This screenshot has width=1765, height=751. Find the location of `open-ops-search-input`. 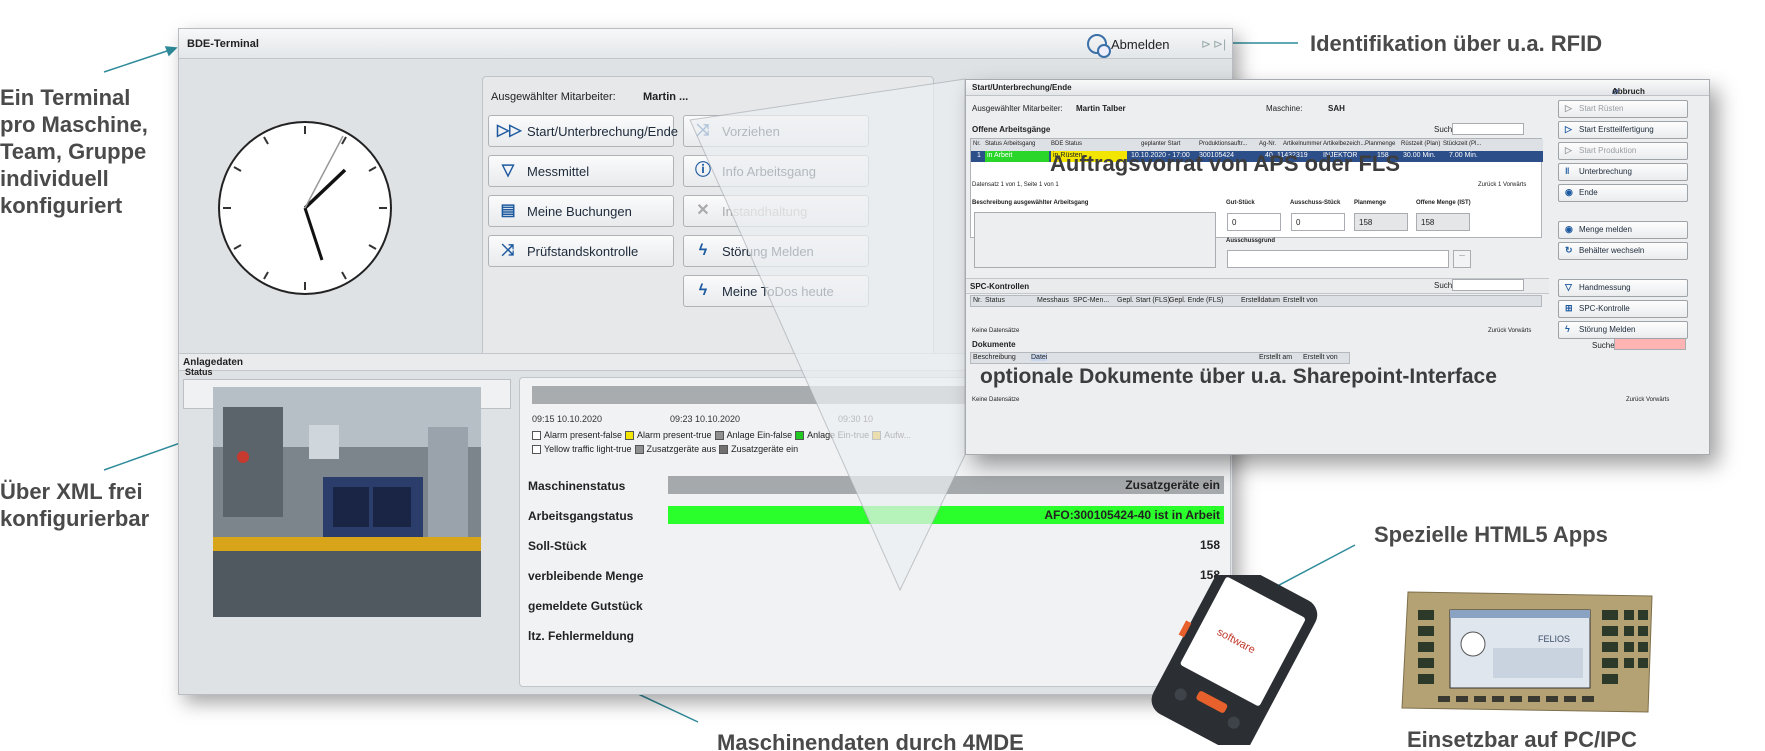

open-ops-search-input is located at coordinates (1488, 129).